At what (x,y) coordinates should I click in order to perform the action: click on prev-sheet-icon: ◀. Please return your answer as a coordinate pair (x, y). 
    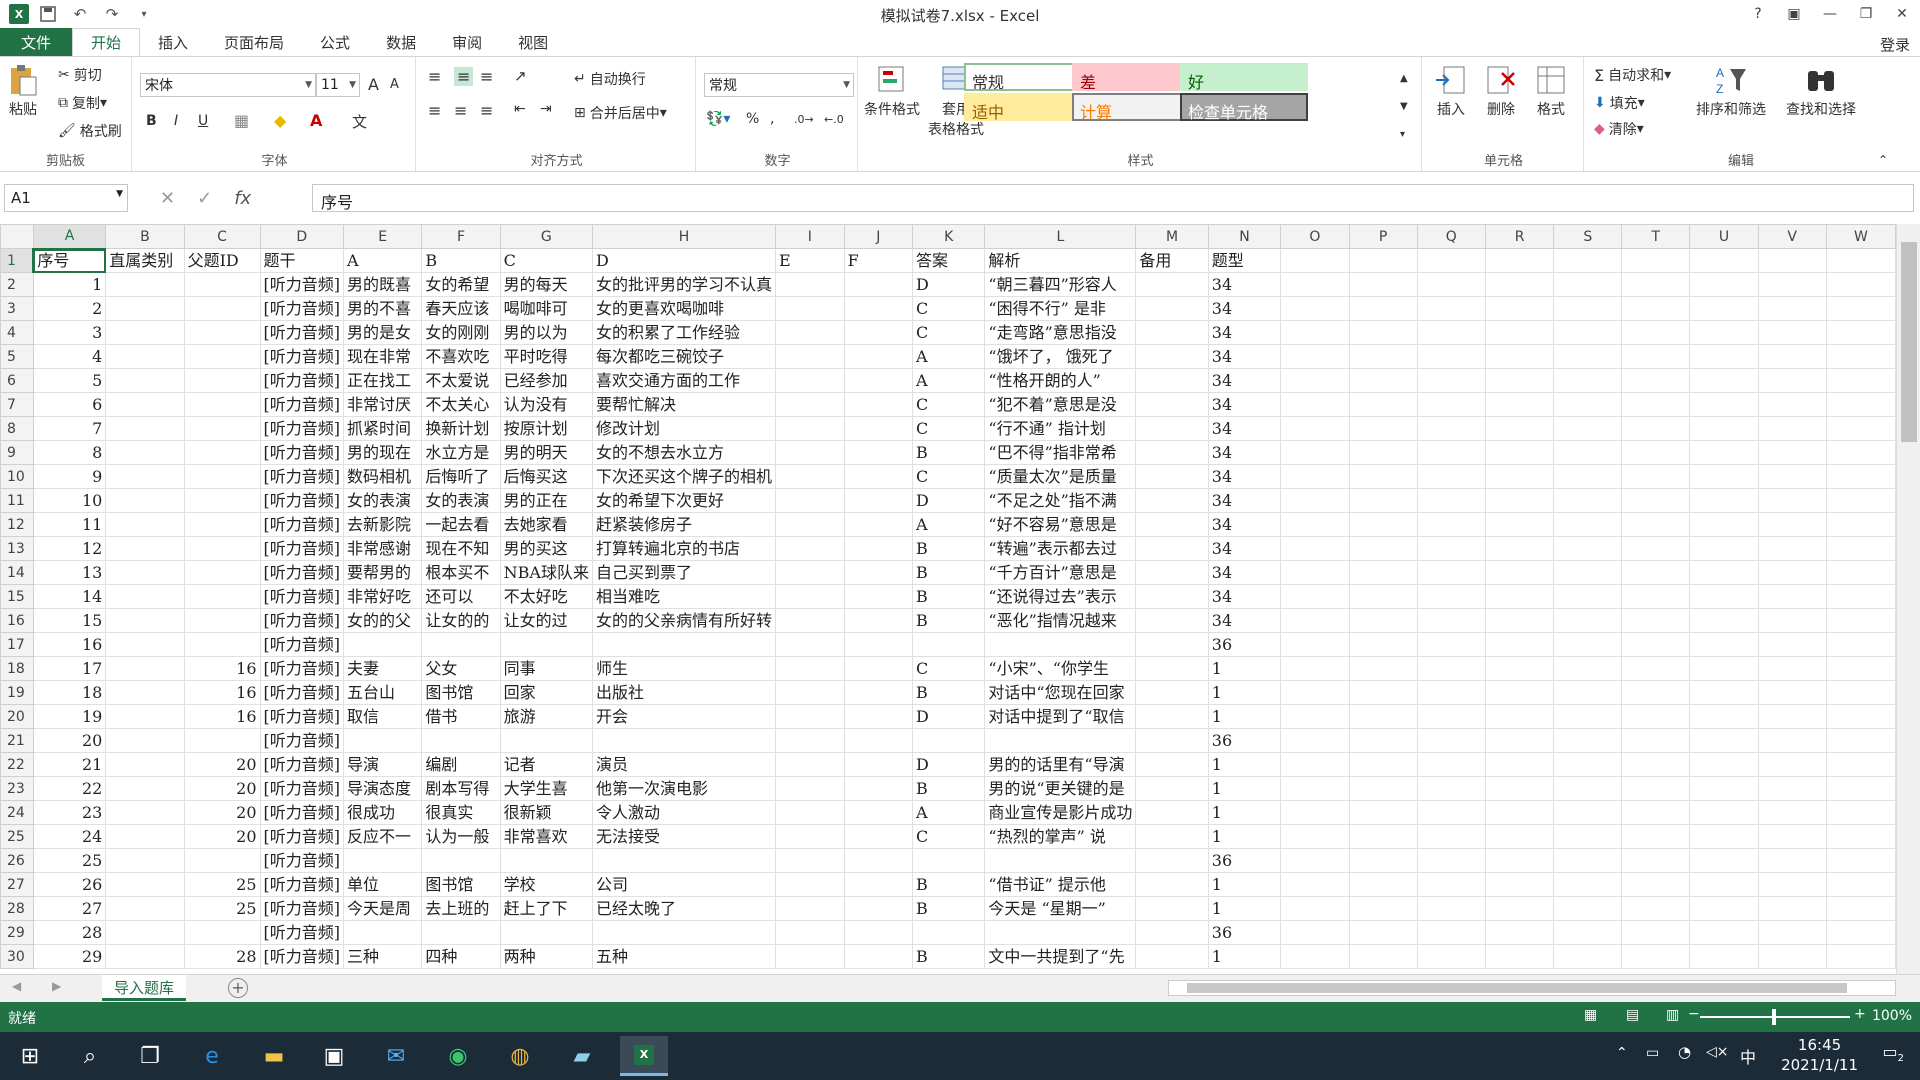
    Looking at the image, I should click on (16, 986).